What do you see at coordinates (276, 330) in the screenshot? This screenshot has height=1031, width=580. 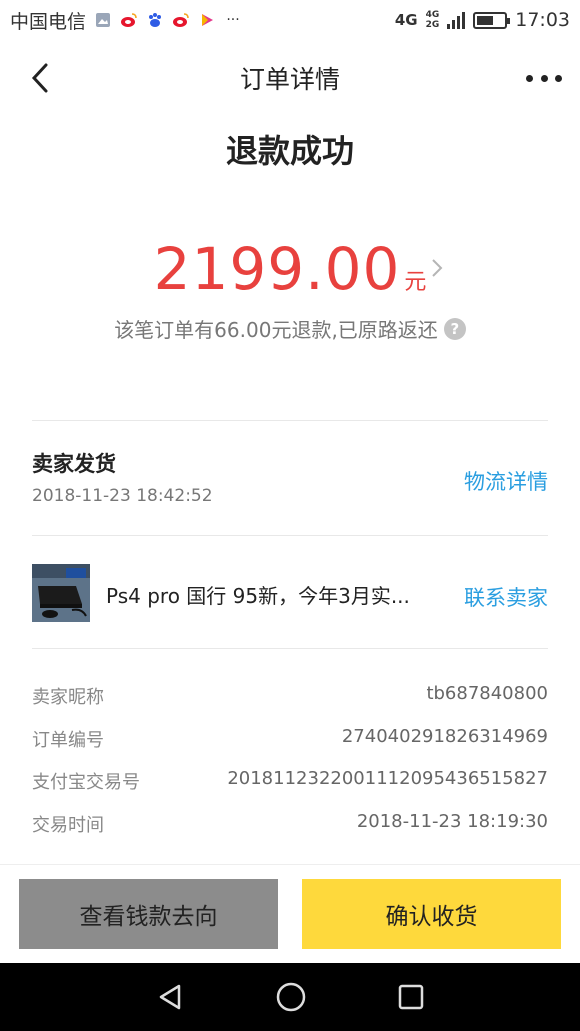 I see `refund-note-text: 该笔订单有66.00元退款,已原路返还` at bounding box center [276, 330].